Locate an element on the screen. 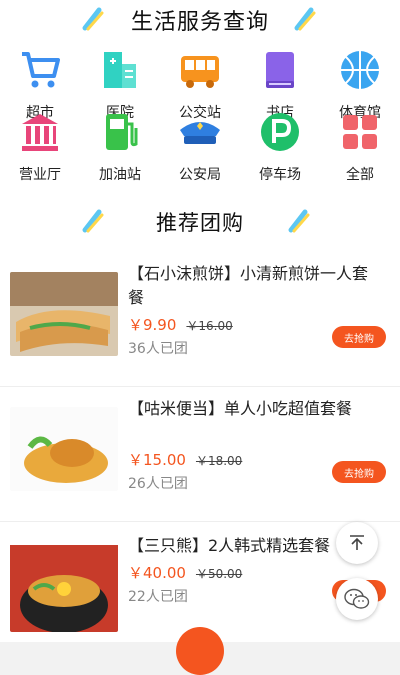 The height and width of the screenshot is (675, 400). bus-icon is located at coordinates (200, 70).